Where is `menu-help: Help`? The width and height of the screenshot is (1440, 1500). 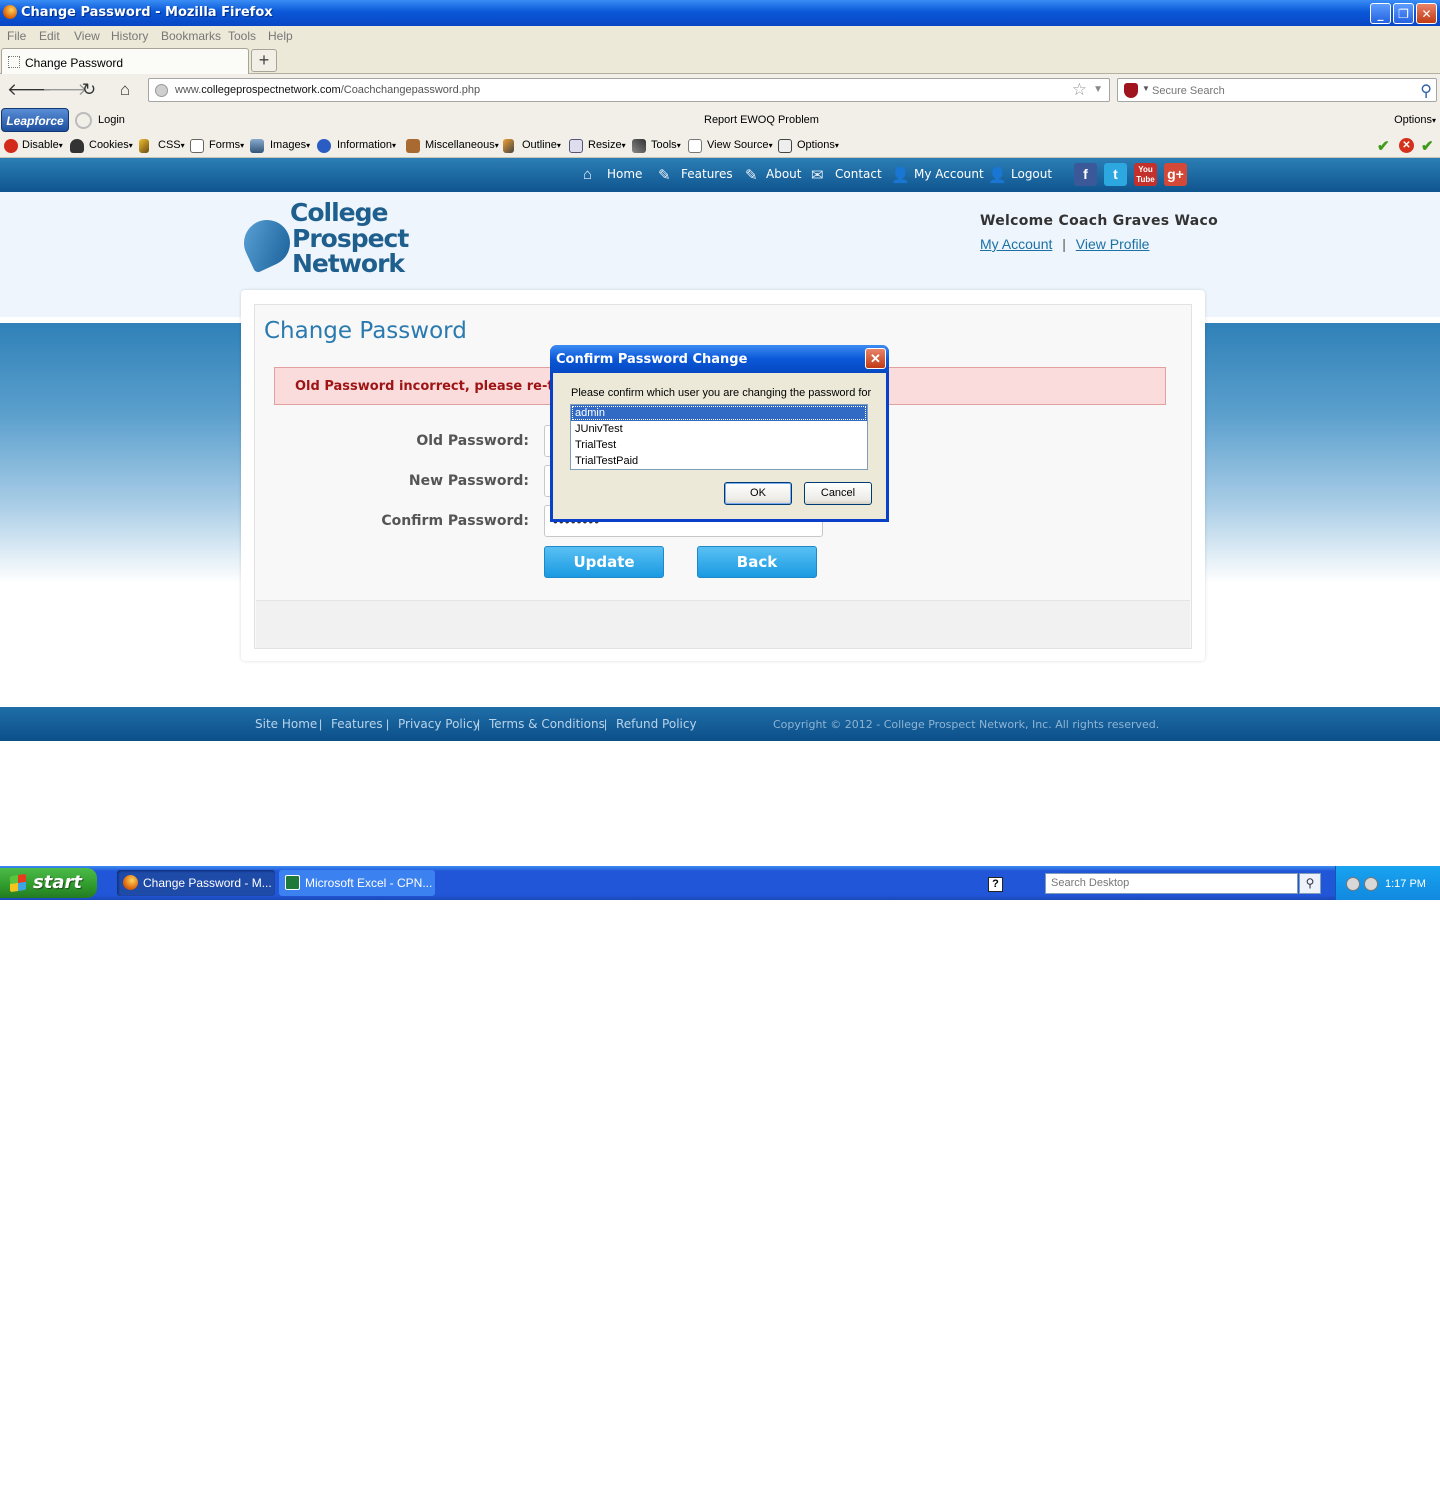 menu-help: Help is located at coordinates (280, 36).